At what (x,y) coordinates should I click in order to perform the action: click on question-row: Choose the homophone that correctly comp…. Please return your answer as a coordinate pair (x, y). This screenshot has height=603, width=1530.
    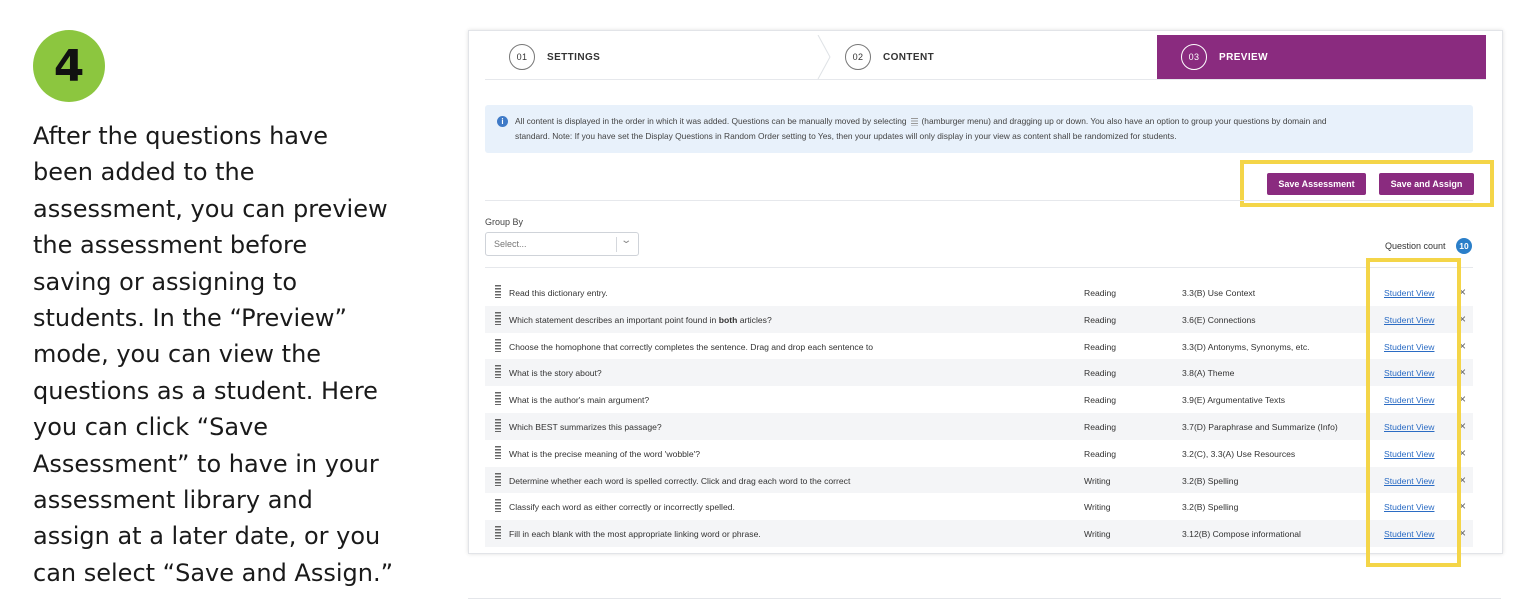
    Looking at the image, I should click on (979, 346).